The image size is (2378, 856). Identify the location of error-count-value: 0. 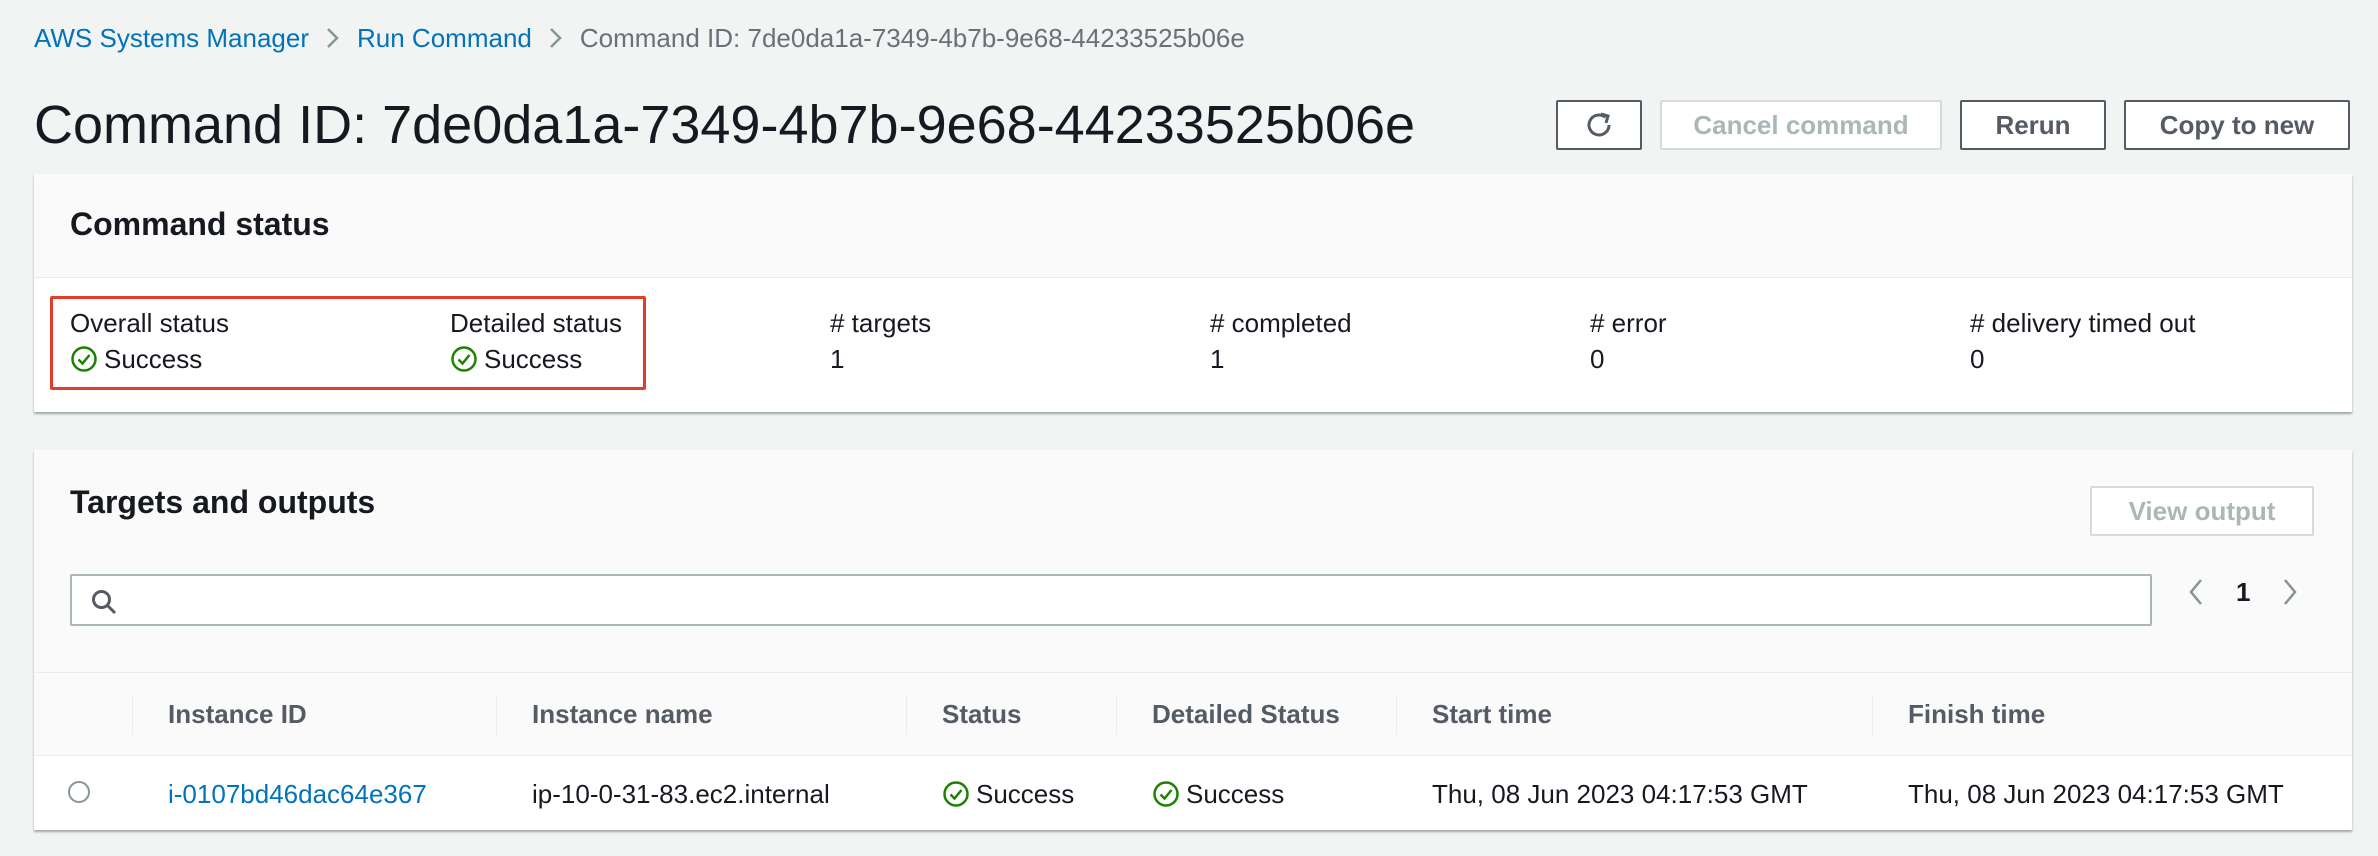
(1597, 359).